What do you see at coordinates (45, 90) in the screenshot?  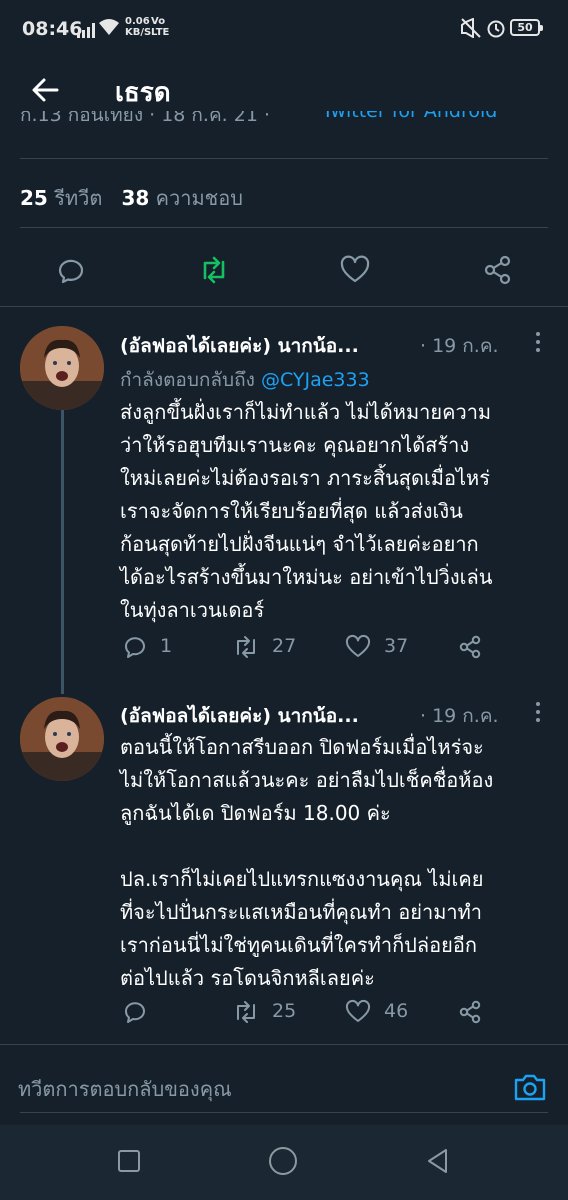 I see `arrow-left-icon` at bounding box center [45, 90].